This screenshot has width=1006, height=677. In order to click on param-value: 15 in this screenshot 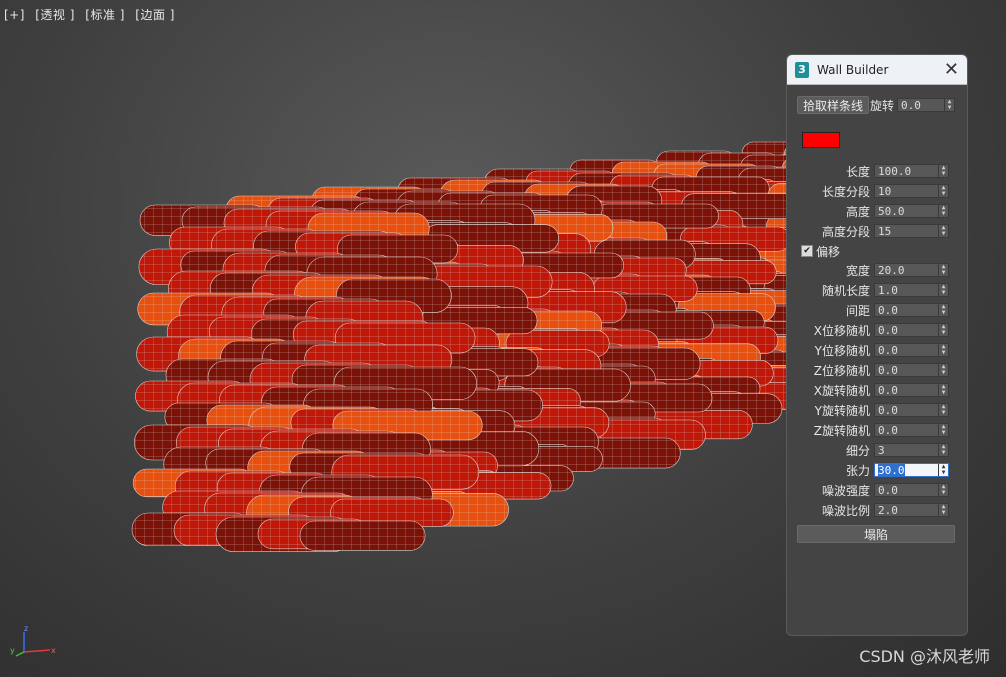, I will do `click(906, 231)`.